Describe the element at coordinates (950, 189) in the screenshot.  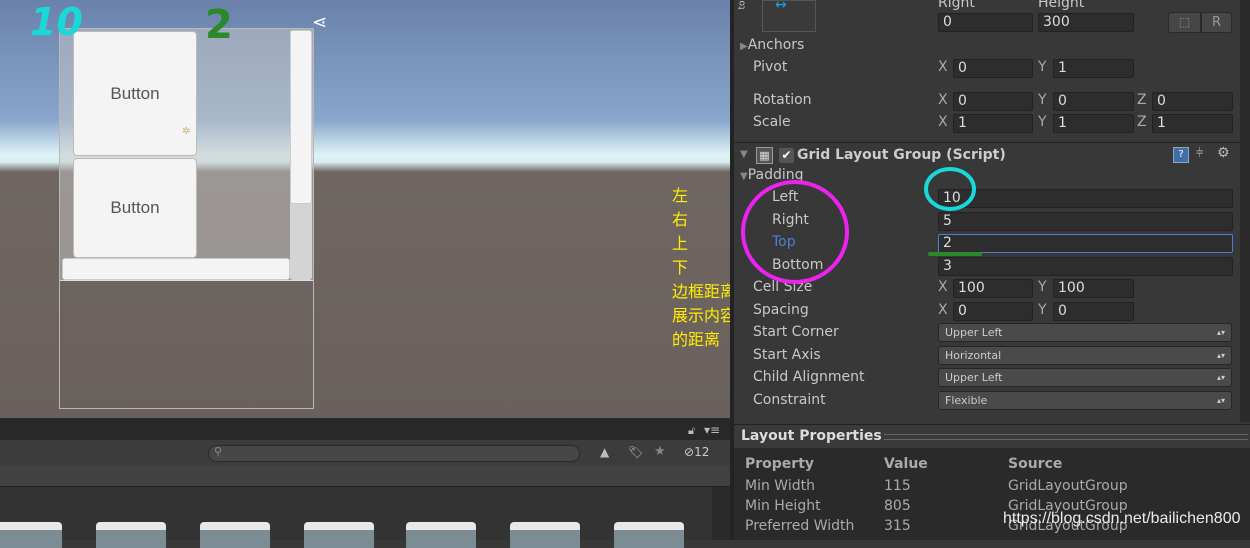
I see `cyan-circle` at that location.